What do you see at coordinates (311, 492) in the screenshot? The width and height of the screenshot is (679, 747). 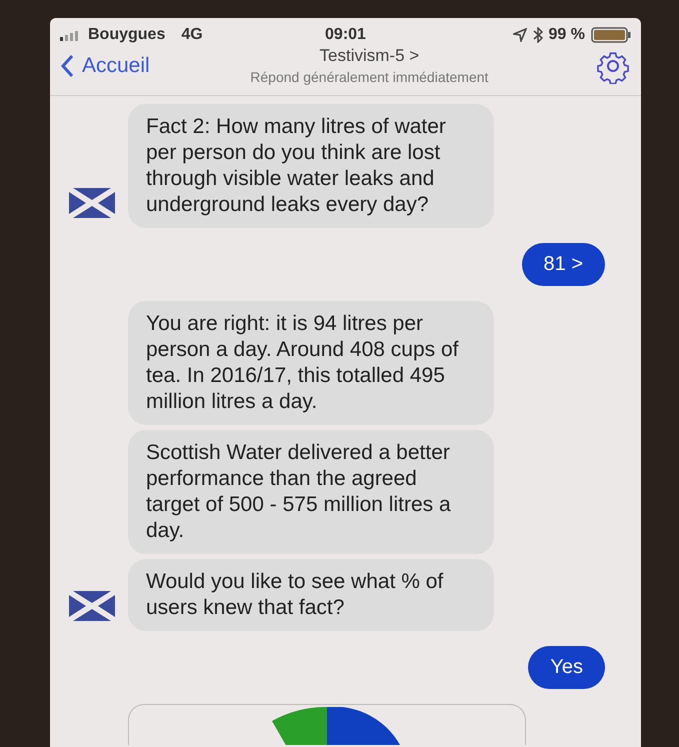 I see `bot-message: Scottish Water delivered a better performance than the agreed target of 500 - 575 million litres a day.` at bounding box center [311, 492].